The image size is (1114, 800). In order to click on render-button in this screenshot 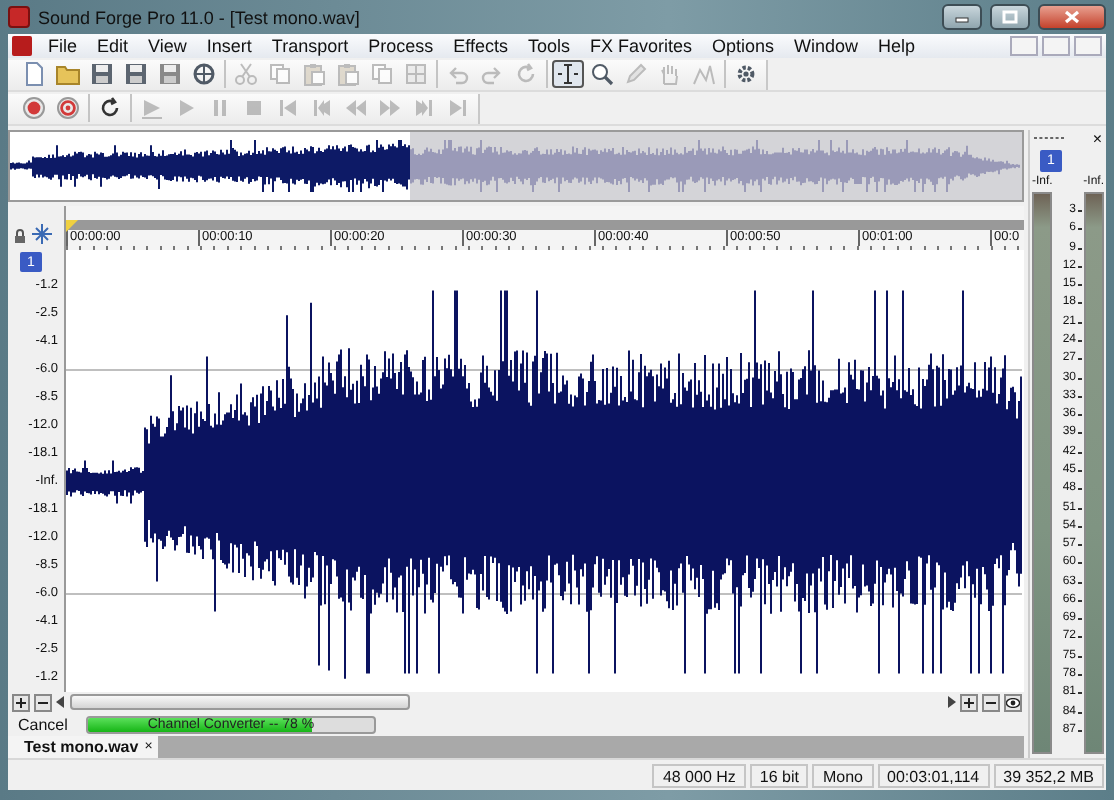, I will do `click(170, 74)`.